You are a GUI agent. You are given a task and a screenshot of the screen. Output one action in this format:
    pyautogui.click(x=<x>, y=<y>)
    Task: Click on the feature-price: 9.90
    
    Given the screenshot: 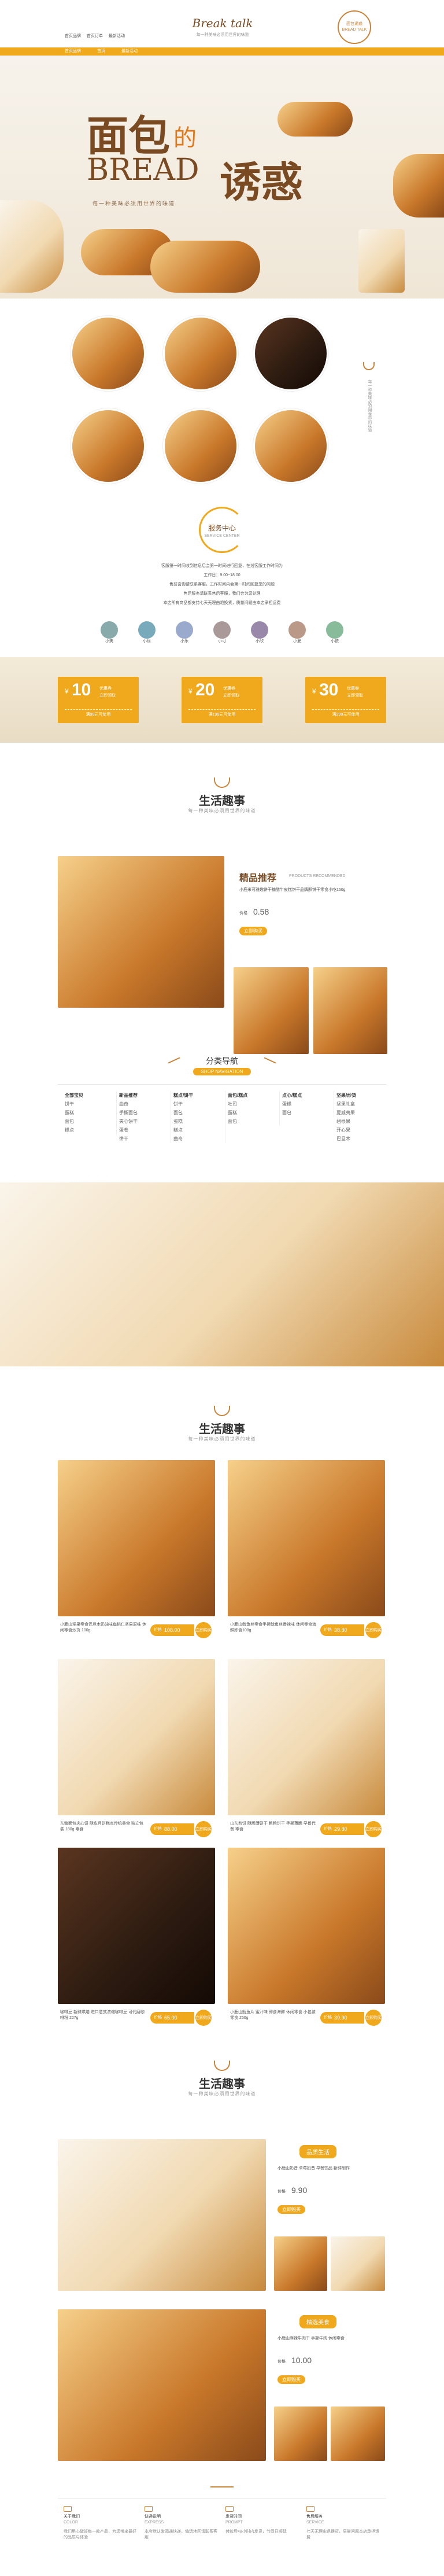 What is the action you would take?
    pyautogui.click(x=299, y=2190)
    